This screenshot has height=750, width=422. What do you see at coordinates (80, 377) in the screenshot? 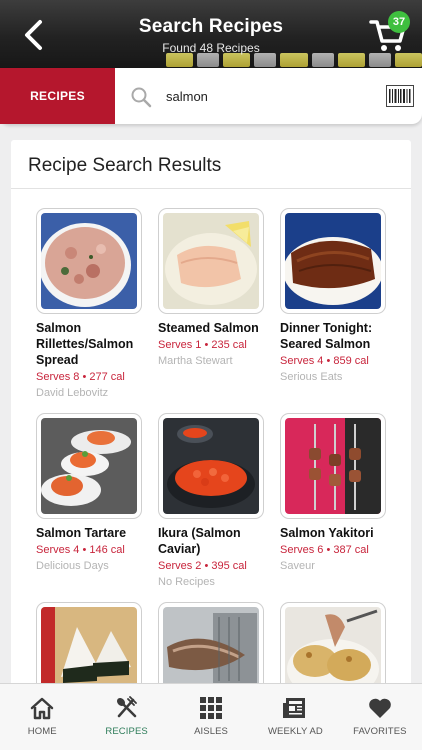
I see `recipe-serves: Serves 8 • 277 cal` at bounding box center [80, 377].